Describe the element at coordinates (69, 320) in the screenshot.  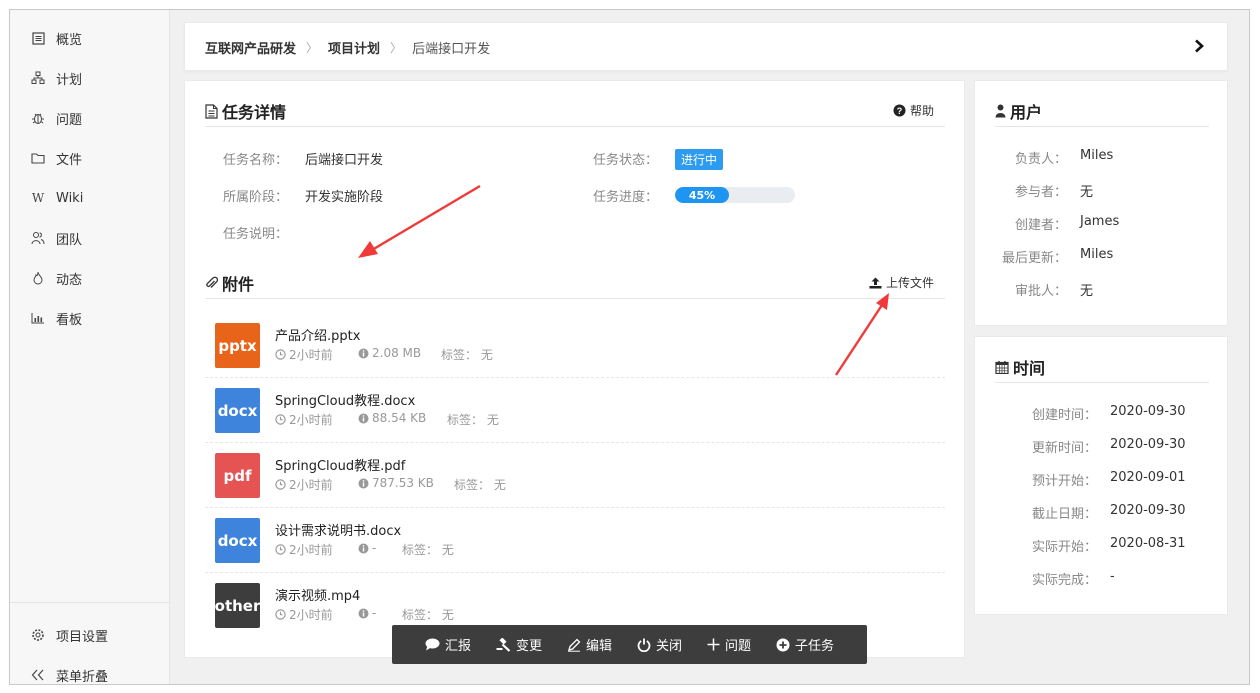
I see `sidebar-item-label: 看板` at that location.